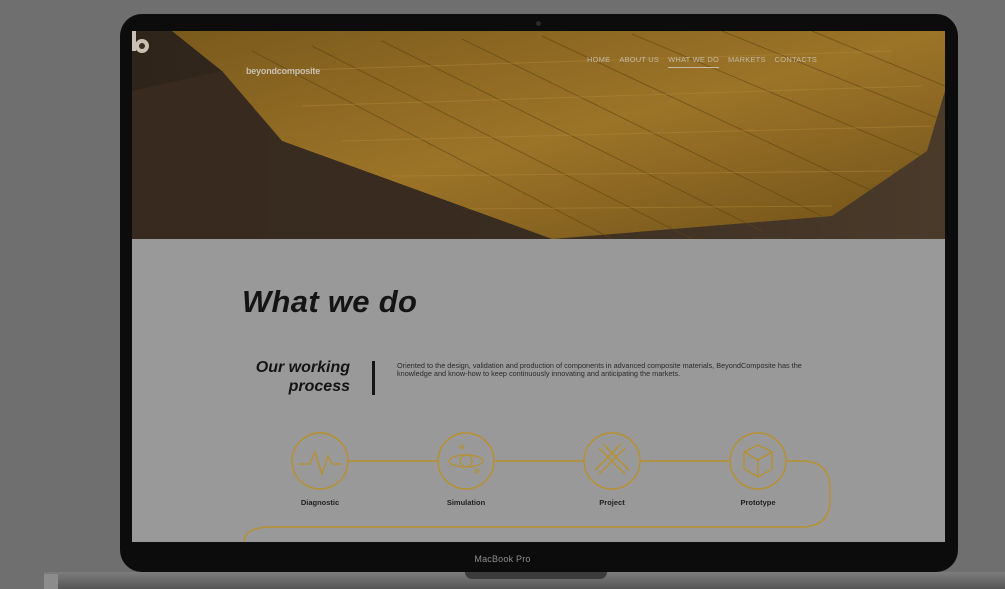 The width and height of the screenshot is (1005, 589). Describe the element at coordinates (502, 559) in the screenshot. I see `device-model-label: MacBook Pro` at that location.